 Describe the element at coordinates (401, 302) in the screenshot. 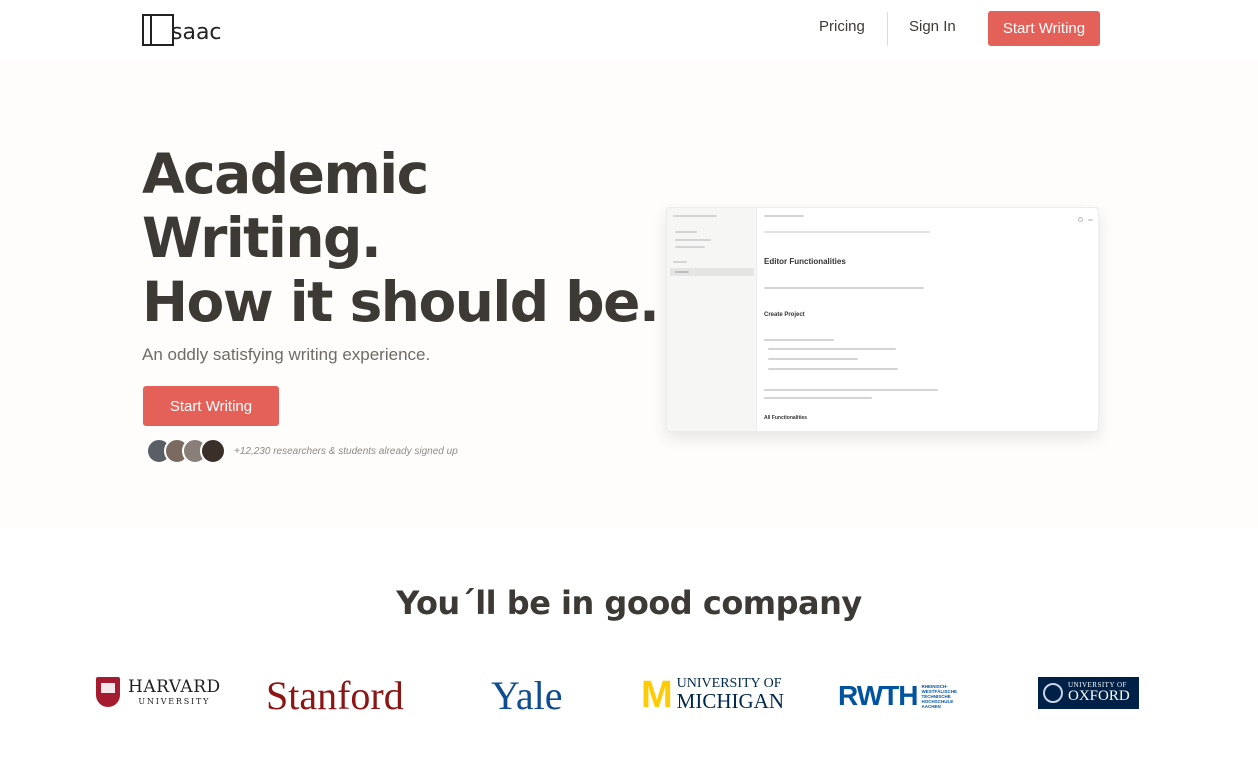

I see `hero-title-line: How it should be.` at that location.